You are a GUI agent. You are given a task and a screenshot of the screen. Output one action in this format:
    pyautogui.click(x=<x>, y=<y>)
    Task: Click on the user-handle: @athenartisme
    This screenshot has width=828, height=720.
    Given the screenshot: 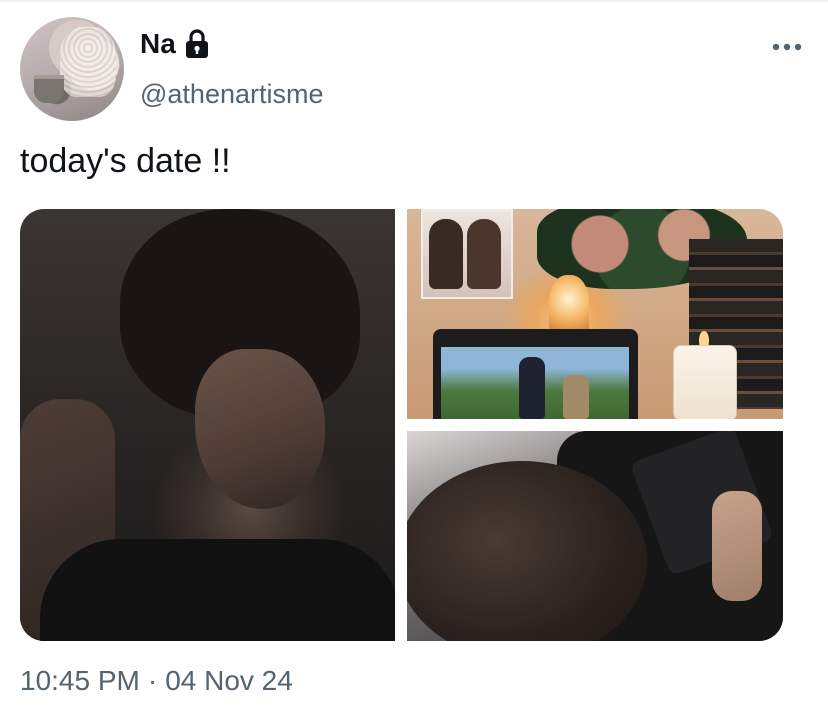 What is the action you would take?
    pyautogui.click(x=232, y=94)
    